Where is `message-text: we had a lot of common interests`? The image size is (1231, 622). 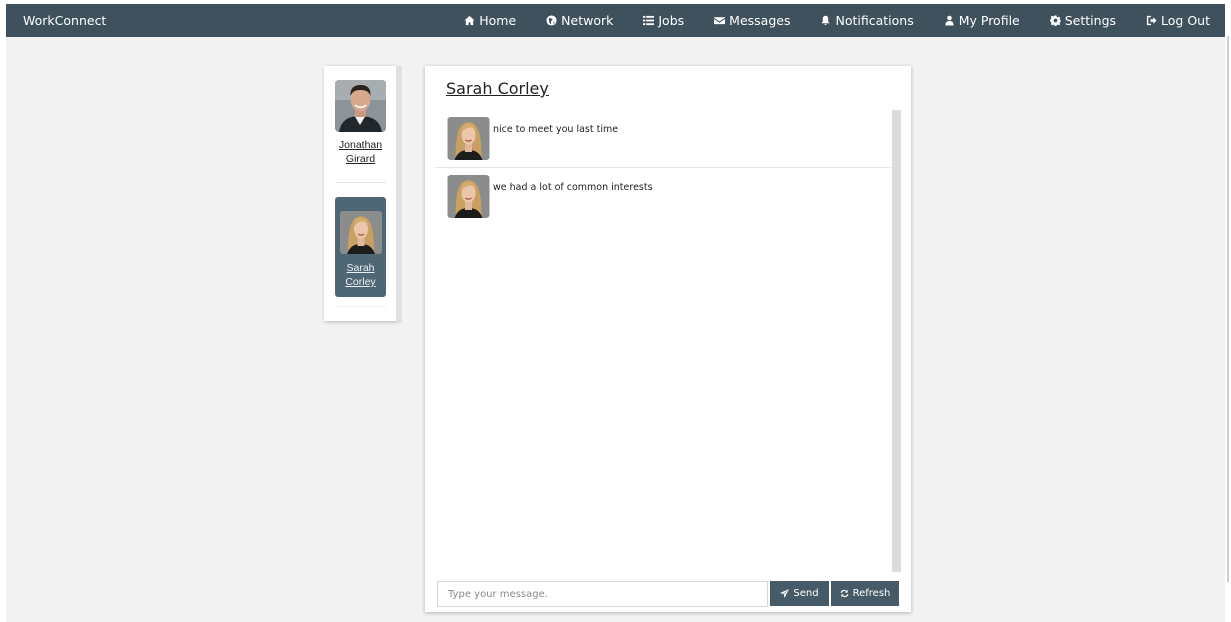 message-text: we had a lot of common interests is located at coordinates (573, 187).